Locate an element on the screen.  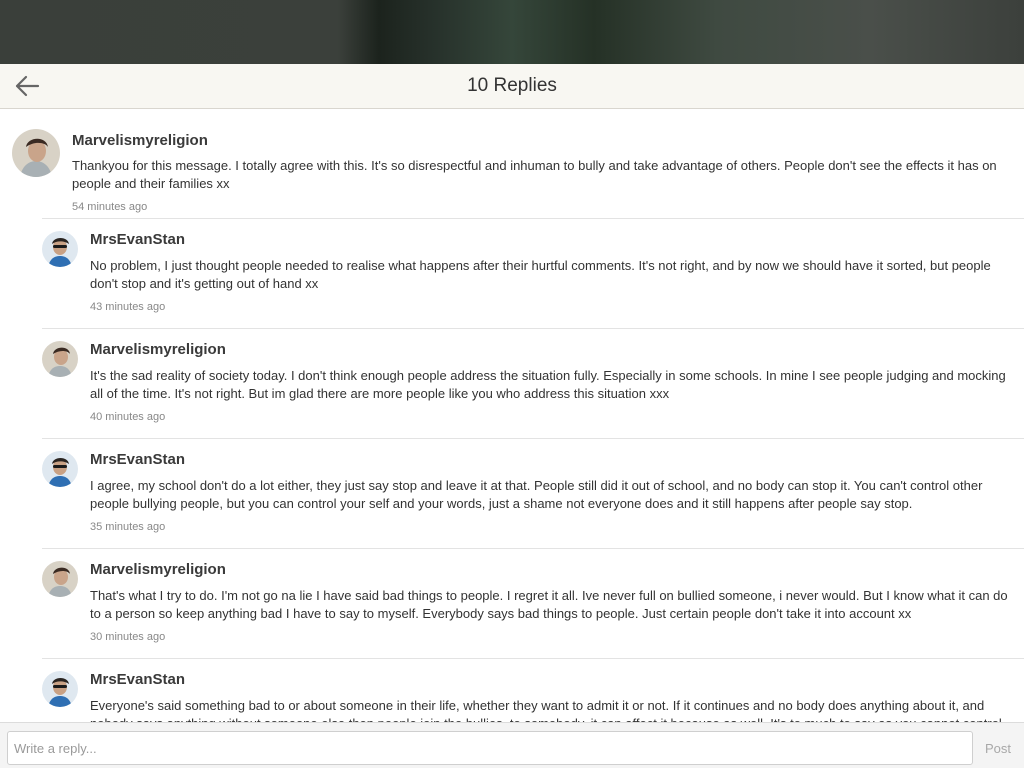
reply-composer: Post is located at coordinates (512, 745).